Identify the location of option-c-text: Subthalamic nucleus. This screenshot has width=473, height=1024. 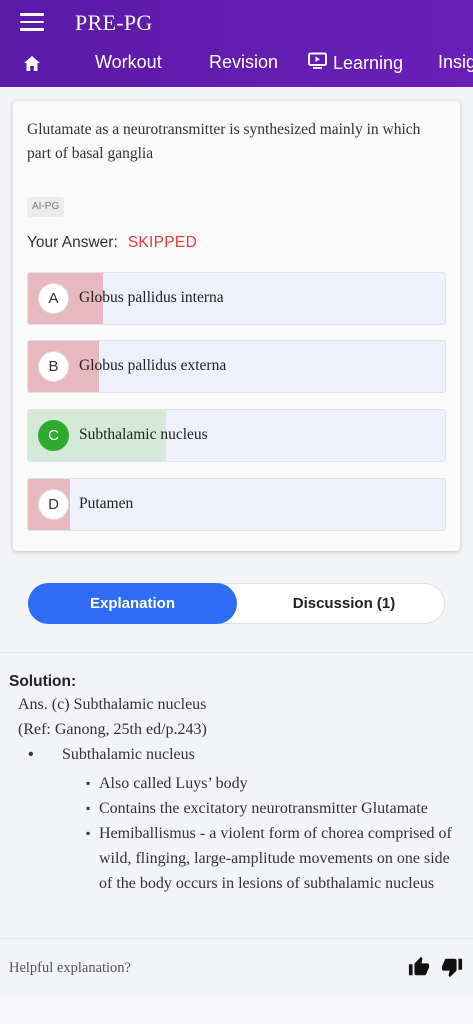
(143, 434).